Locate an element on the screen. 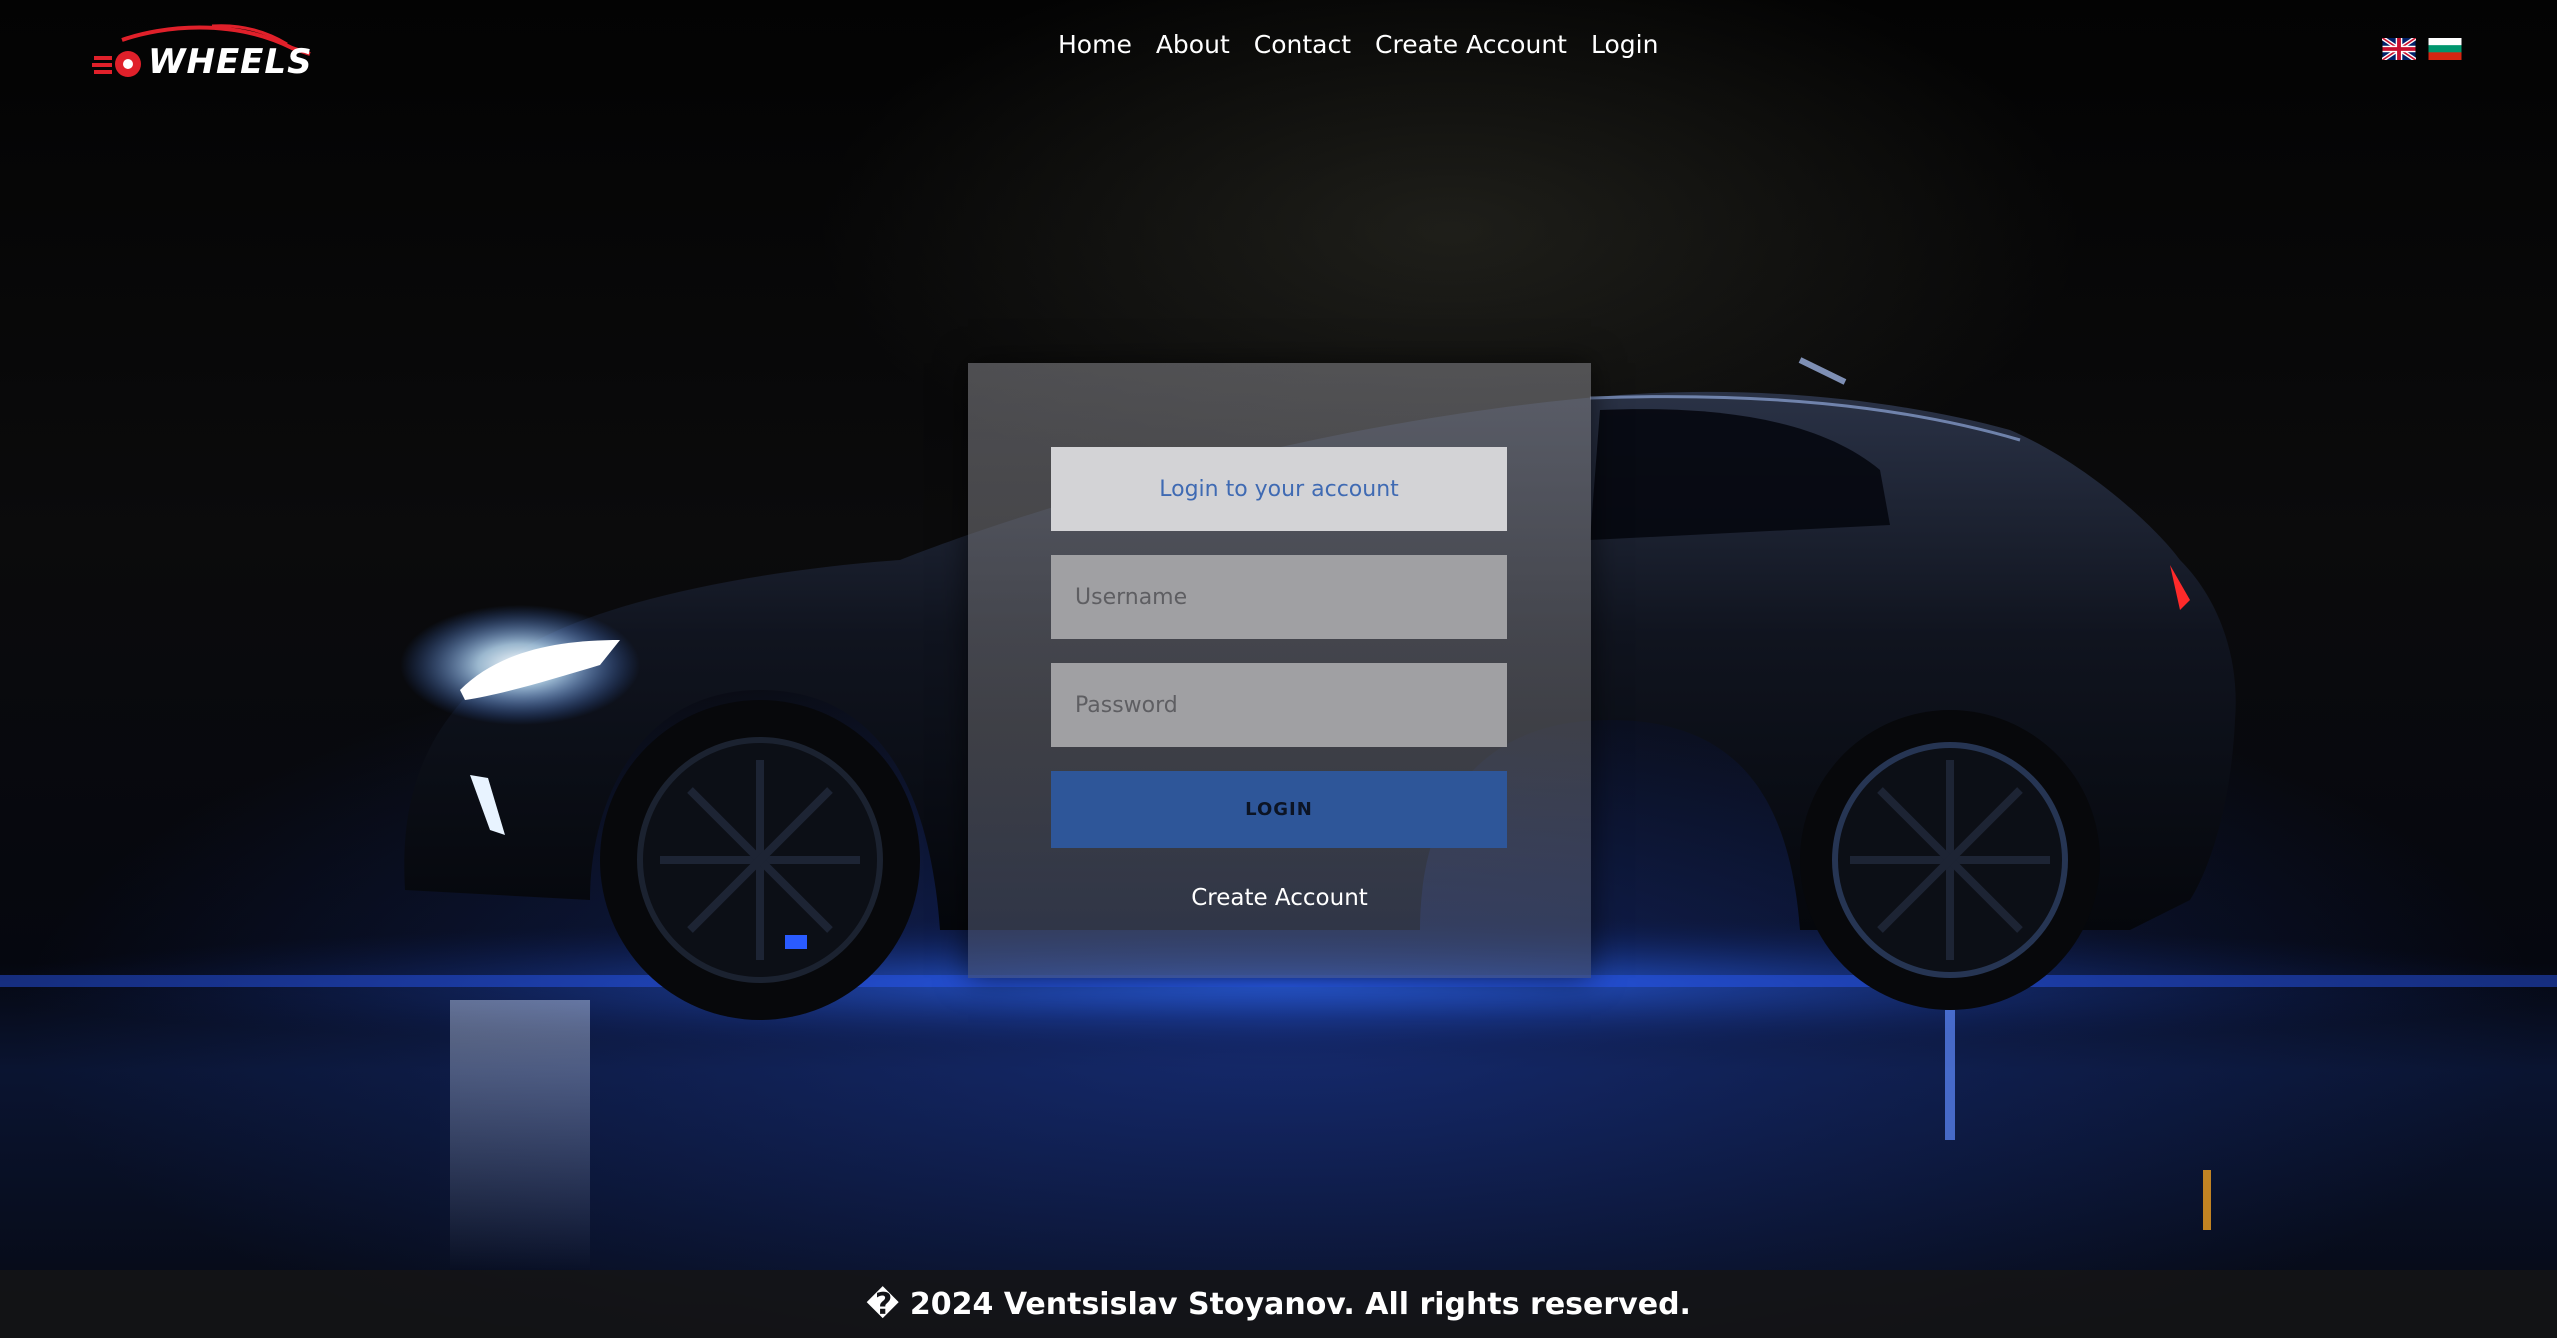 The height and width of the screenshot is (1338, 2557). login-title: Login to your account is located at coordinates (1279, 489).